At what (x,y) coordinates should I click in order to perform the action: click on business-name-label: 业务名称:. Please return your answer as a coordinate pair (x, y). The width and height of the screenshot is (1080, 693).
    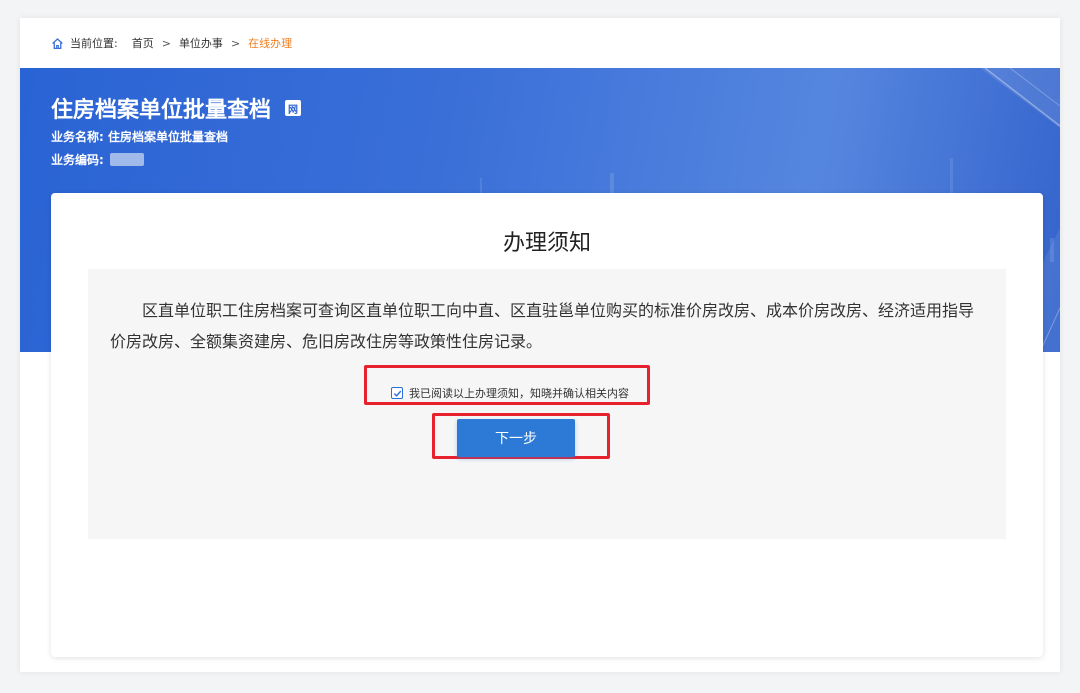
    Looking at the image, I should click on (77, 137).